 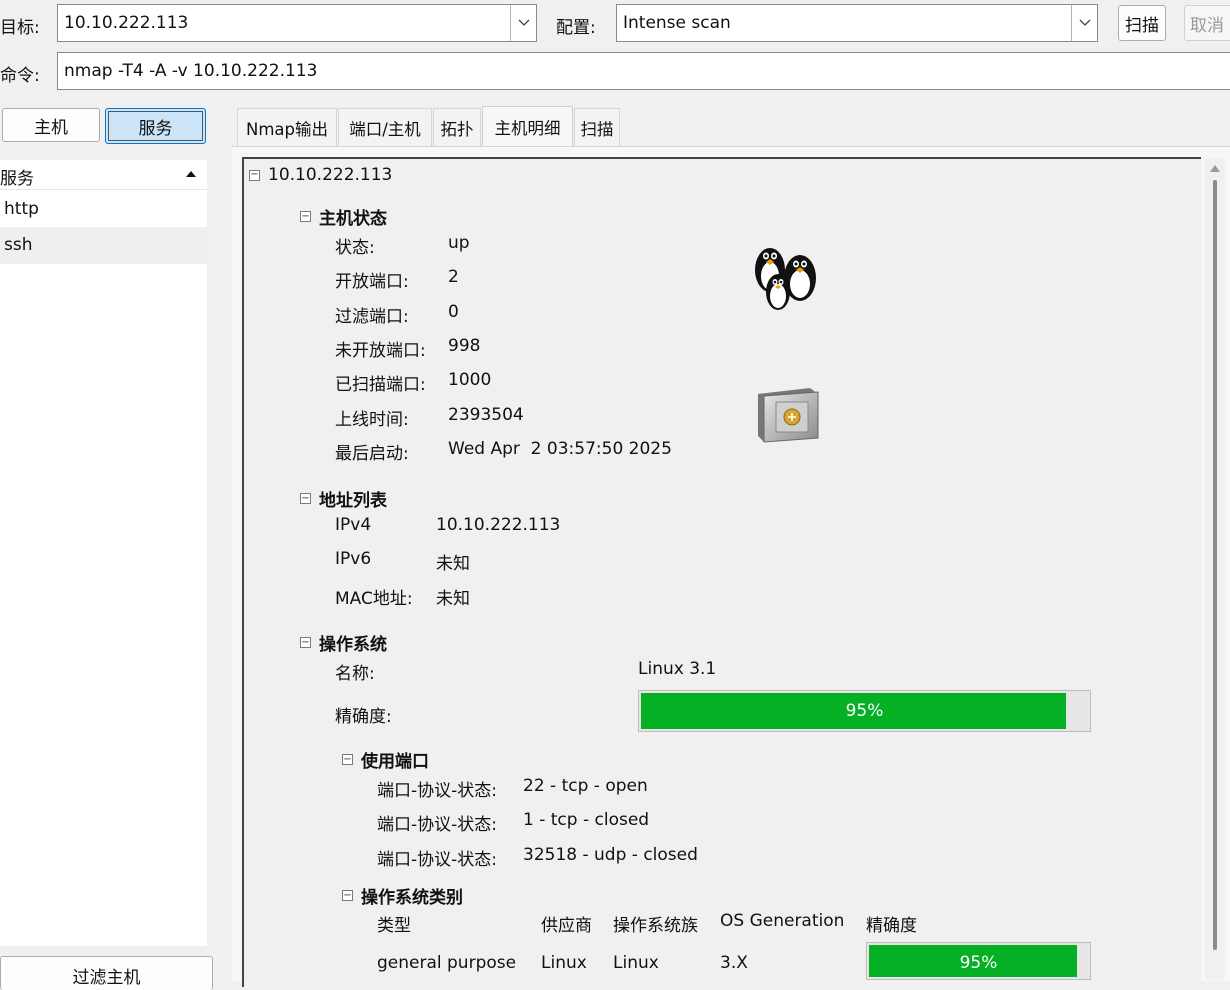 What do you see at coordinates (457, 127) in the screenshot?
I see `tab-topology: 拓扑` at bounding box center [457, 127].